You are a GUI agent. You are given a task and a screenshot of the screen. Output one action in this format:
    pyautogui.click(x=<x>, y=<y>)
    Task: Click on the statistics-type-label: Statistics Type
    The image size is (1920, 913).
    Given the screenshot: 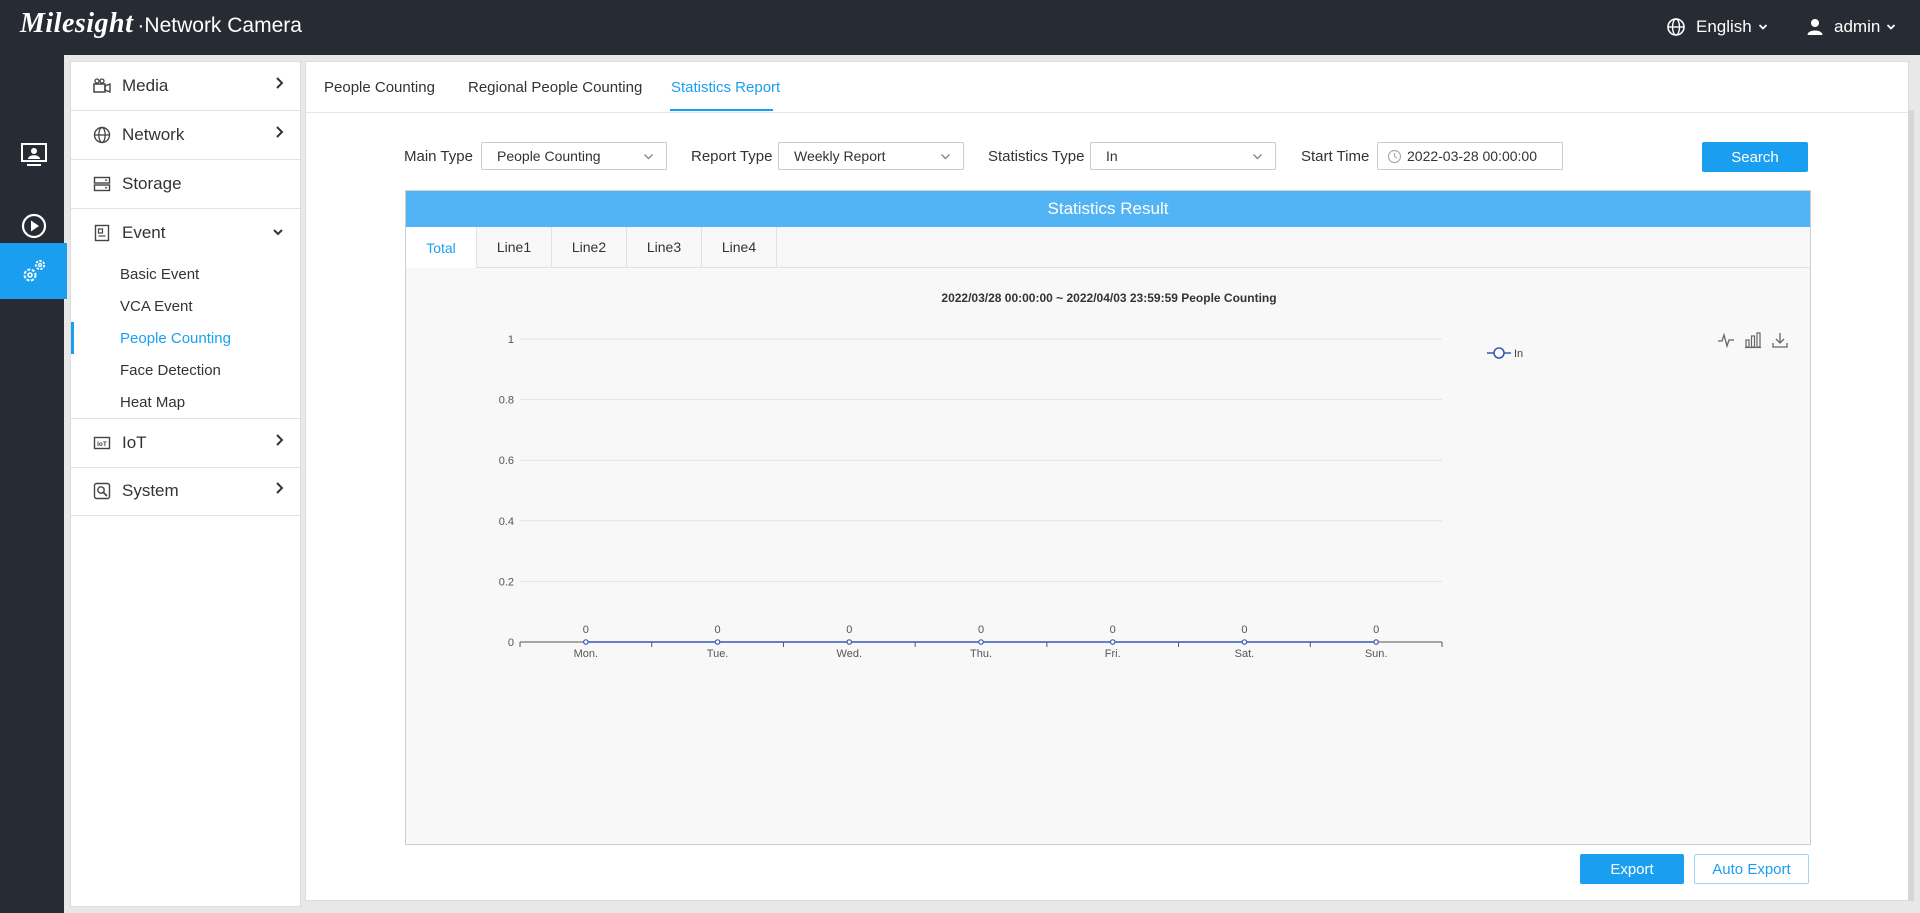 What is the action you would take?
    pyautogui.click(x=1036, y=156)
    